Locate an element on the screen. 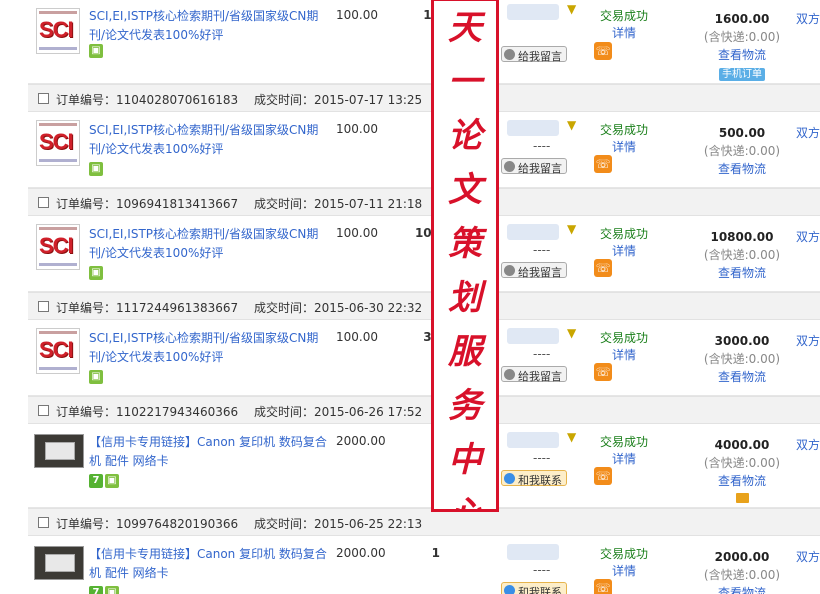 The height and width of the screenshot is (594, 820). overlay-char: 划 is located at coordinates (465, 298).